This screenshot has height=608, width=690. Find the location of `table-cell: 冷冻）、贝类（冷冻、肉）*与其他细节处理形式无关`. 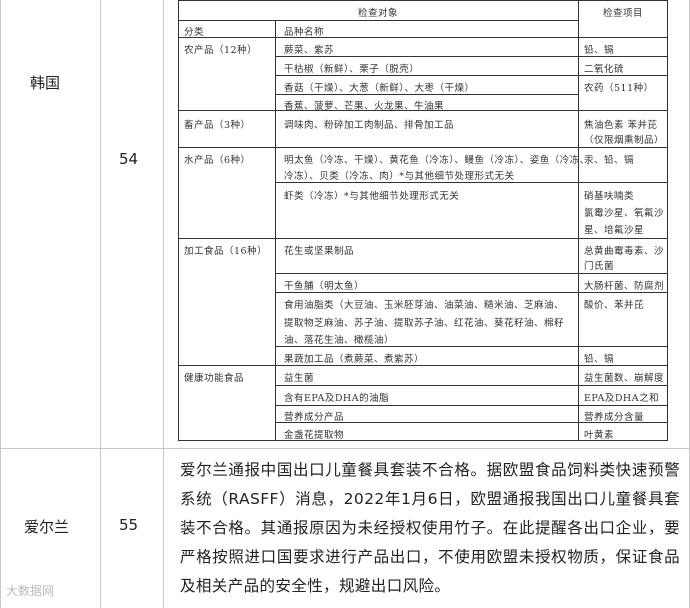

table-cell: 冷冻）、贝类（冷冻、肉）*与其他细节处理形式无关 is located at coordinates (399, 176).